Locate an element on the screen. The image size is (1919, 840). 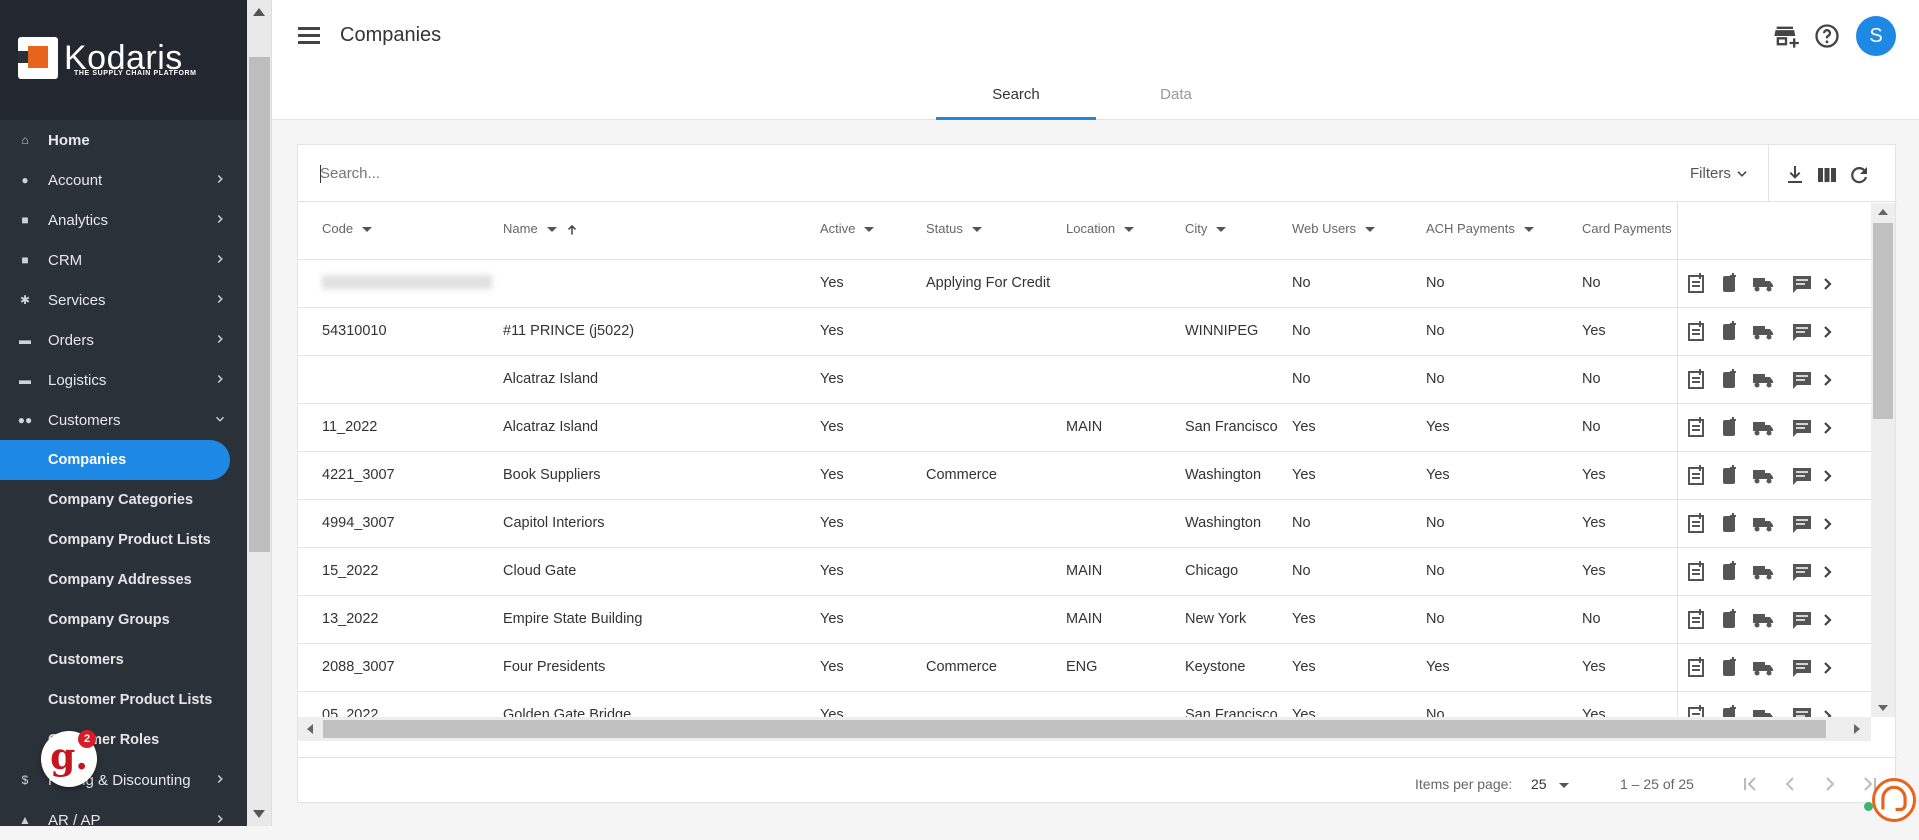
menu-icon is located at coordinates (309, 36).